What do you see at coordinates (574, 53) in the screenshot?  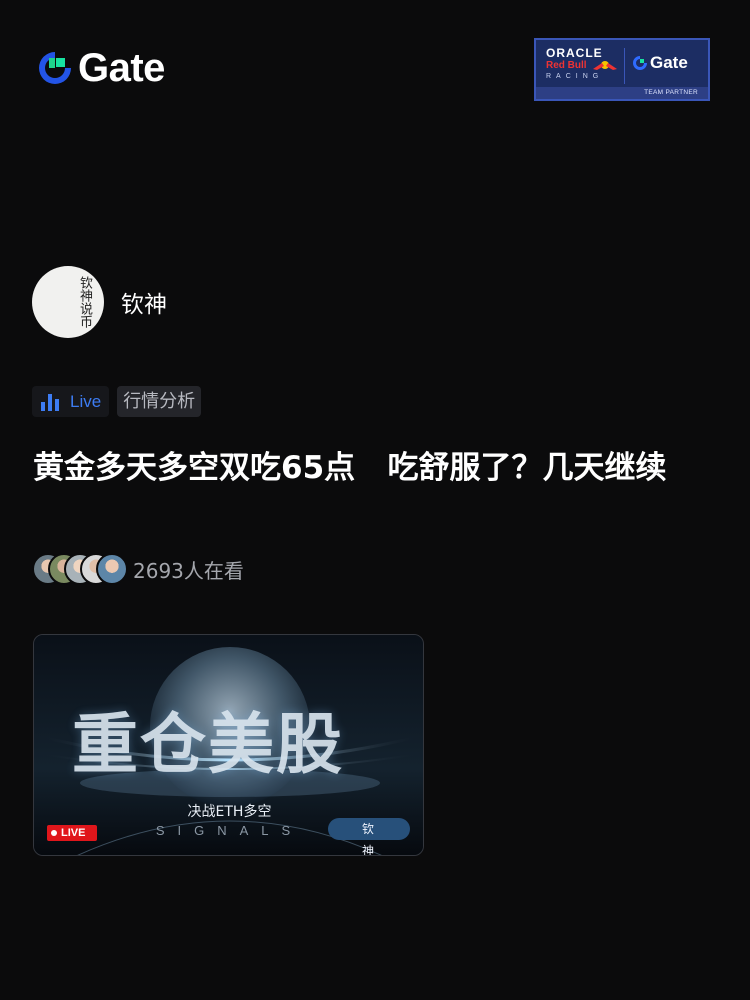 I see `partner-oracle-text: ORACLE` at bounding box center [574, 53].